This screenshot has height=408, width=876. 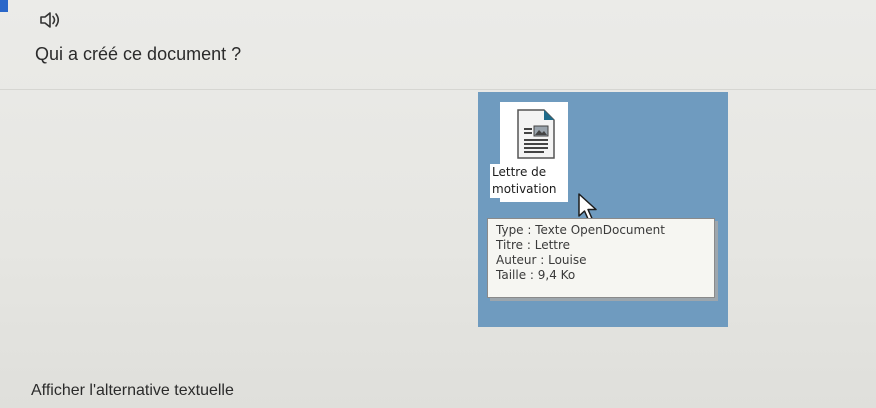 I want to click on file-label-line2: motivation, so click(x=524, y=189).